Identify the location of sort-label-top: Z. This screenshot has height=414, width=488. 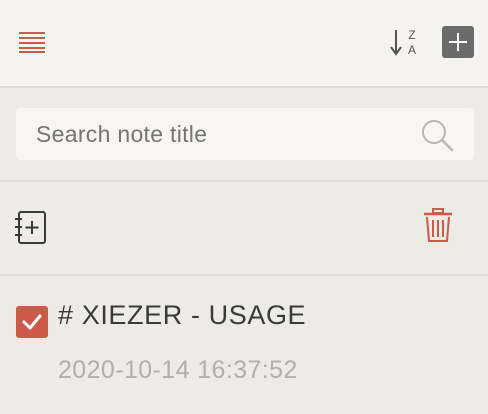
(411, 35).